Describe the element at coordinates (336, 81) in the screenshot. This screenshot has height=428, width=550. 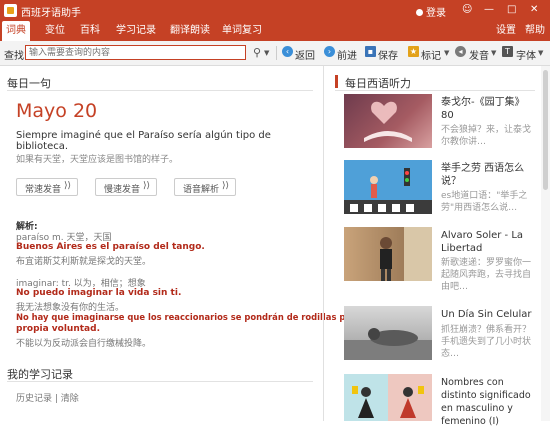
I see `section-accent` at that location.